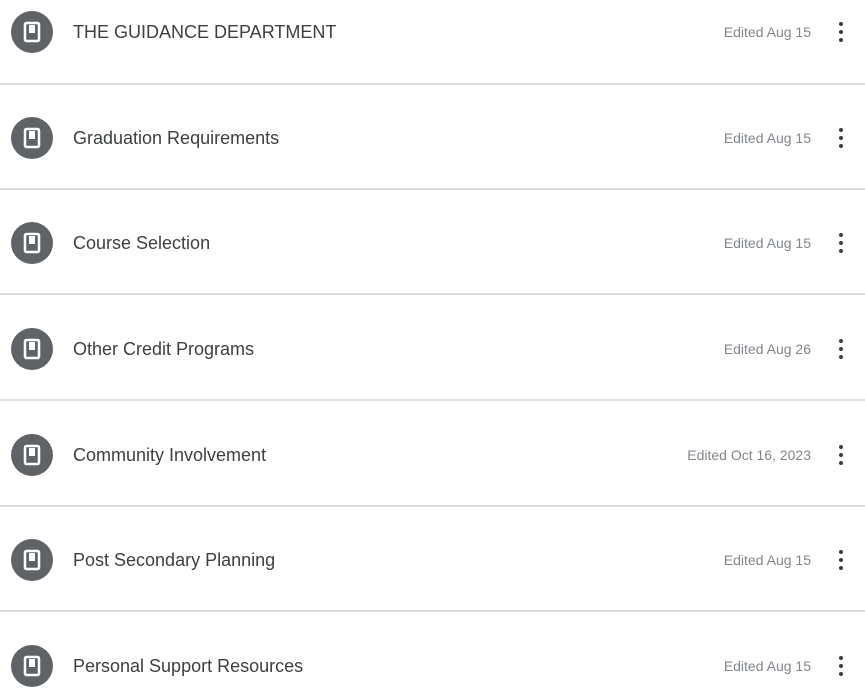 The image size is (865, 693). Describe the element at coordinates (432, 42) in the screenshot. I see `page-row: THE GUIDANCE DEPARTMENT Edited Aug 15` at that location.